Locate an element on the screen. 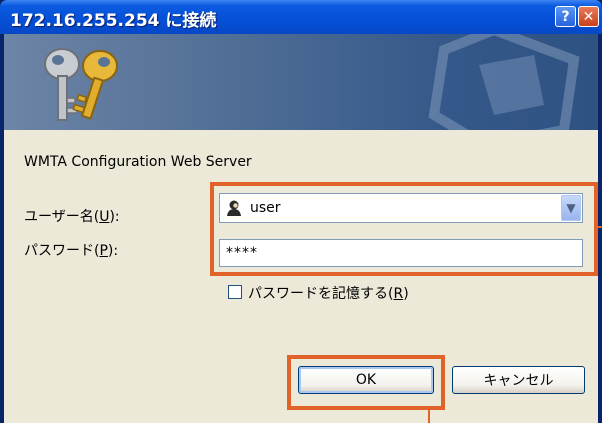 The width and height of the screenshot is (602, 423). ok-button: OK is located at coordinates (366, 380).